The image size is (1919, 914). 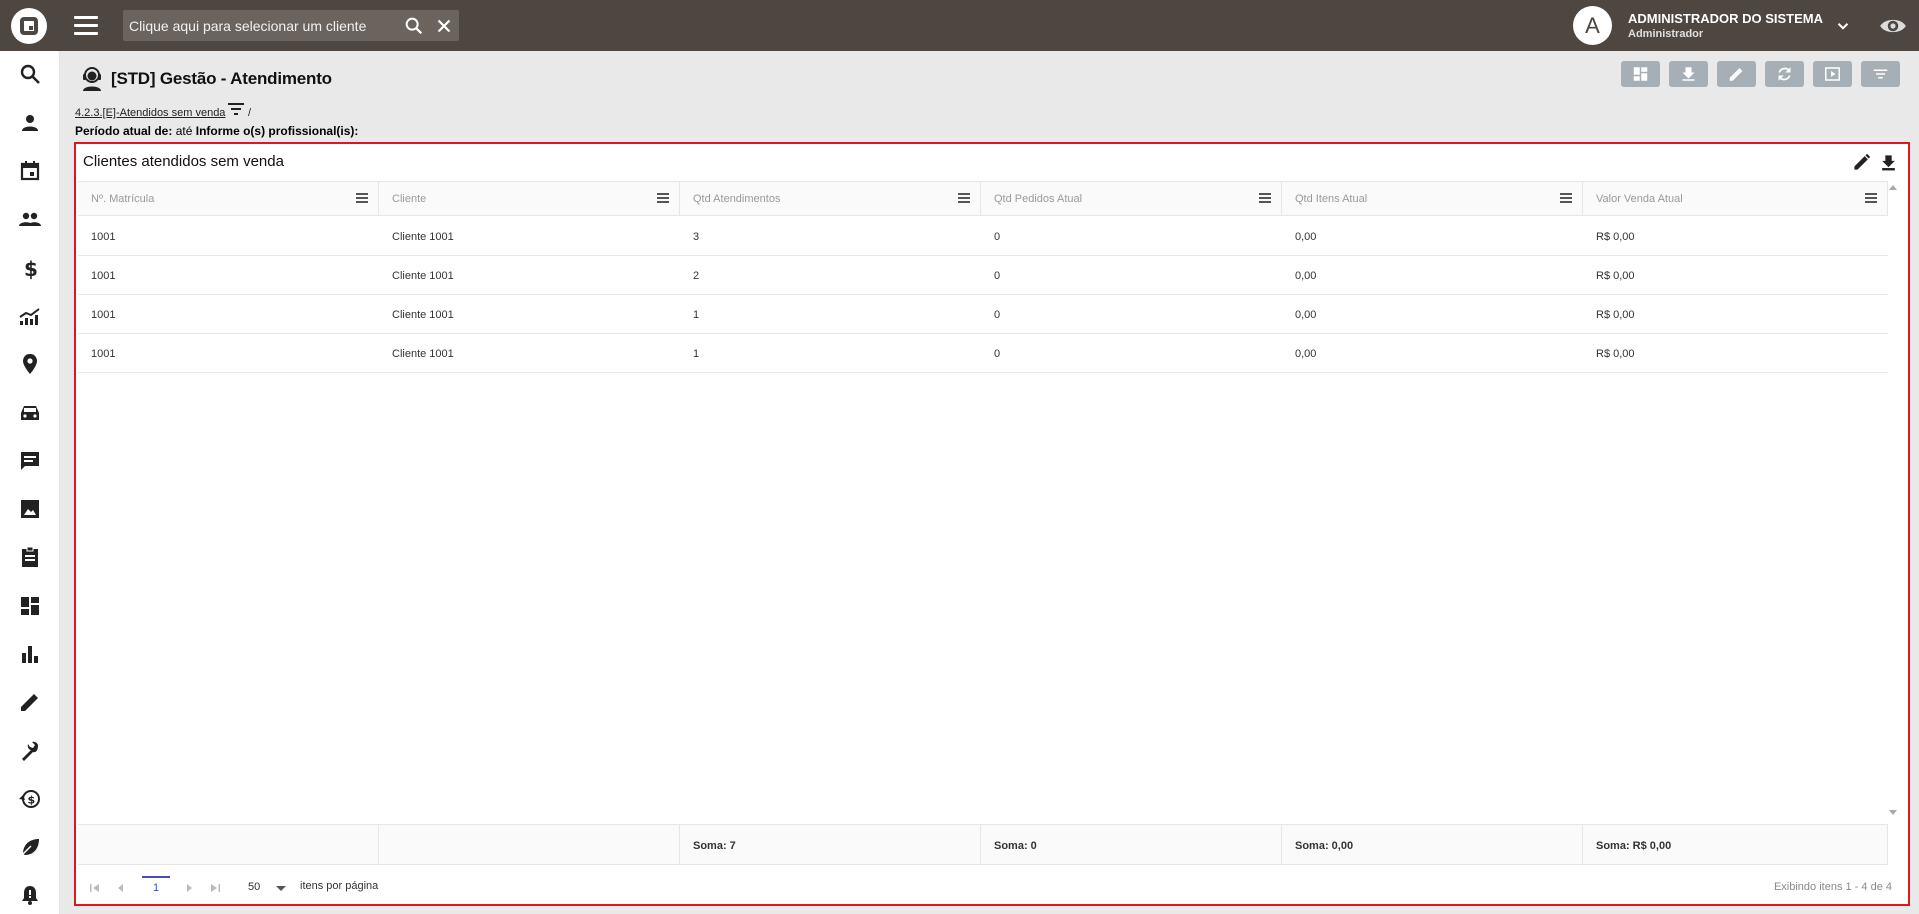 I want to click on column-label: Valor Venda Atual, so click(x=1639, y=199).